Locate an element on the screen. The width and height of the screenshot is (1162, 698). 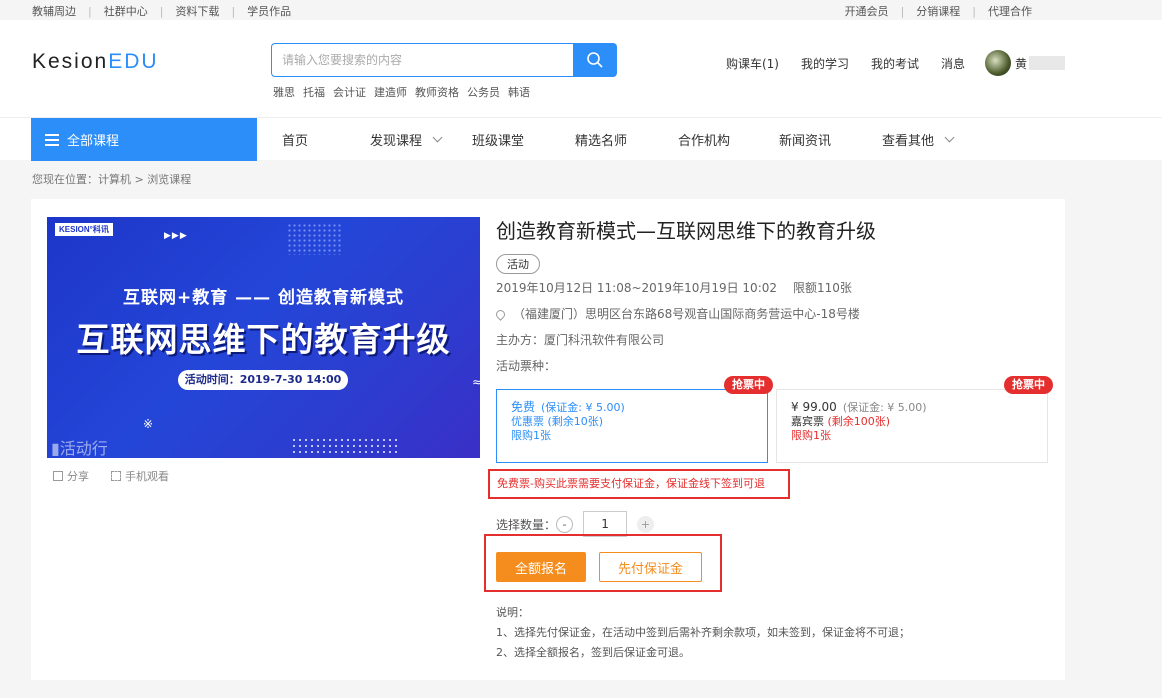
event-title: 创造教育新模式—互联网思维下的教育升级 is located at coordinates (686, 231).